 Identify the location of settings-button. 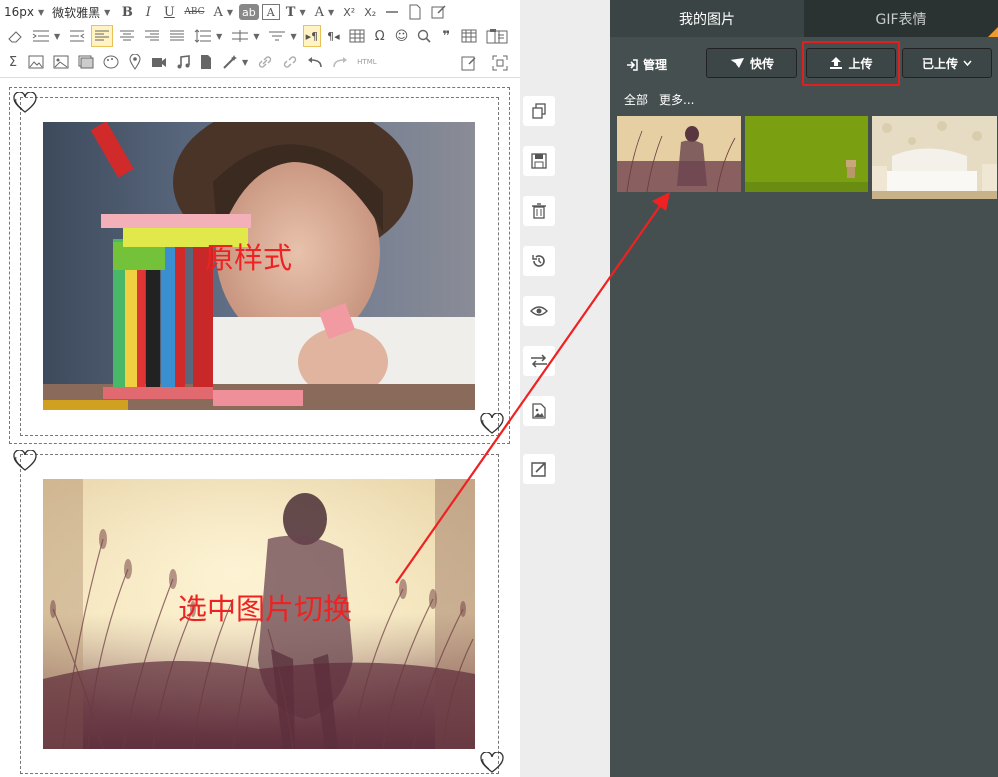
(501, 37).